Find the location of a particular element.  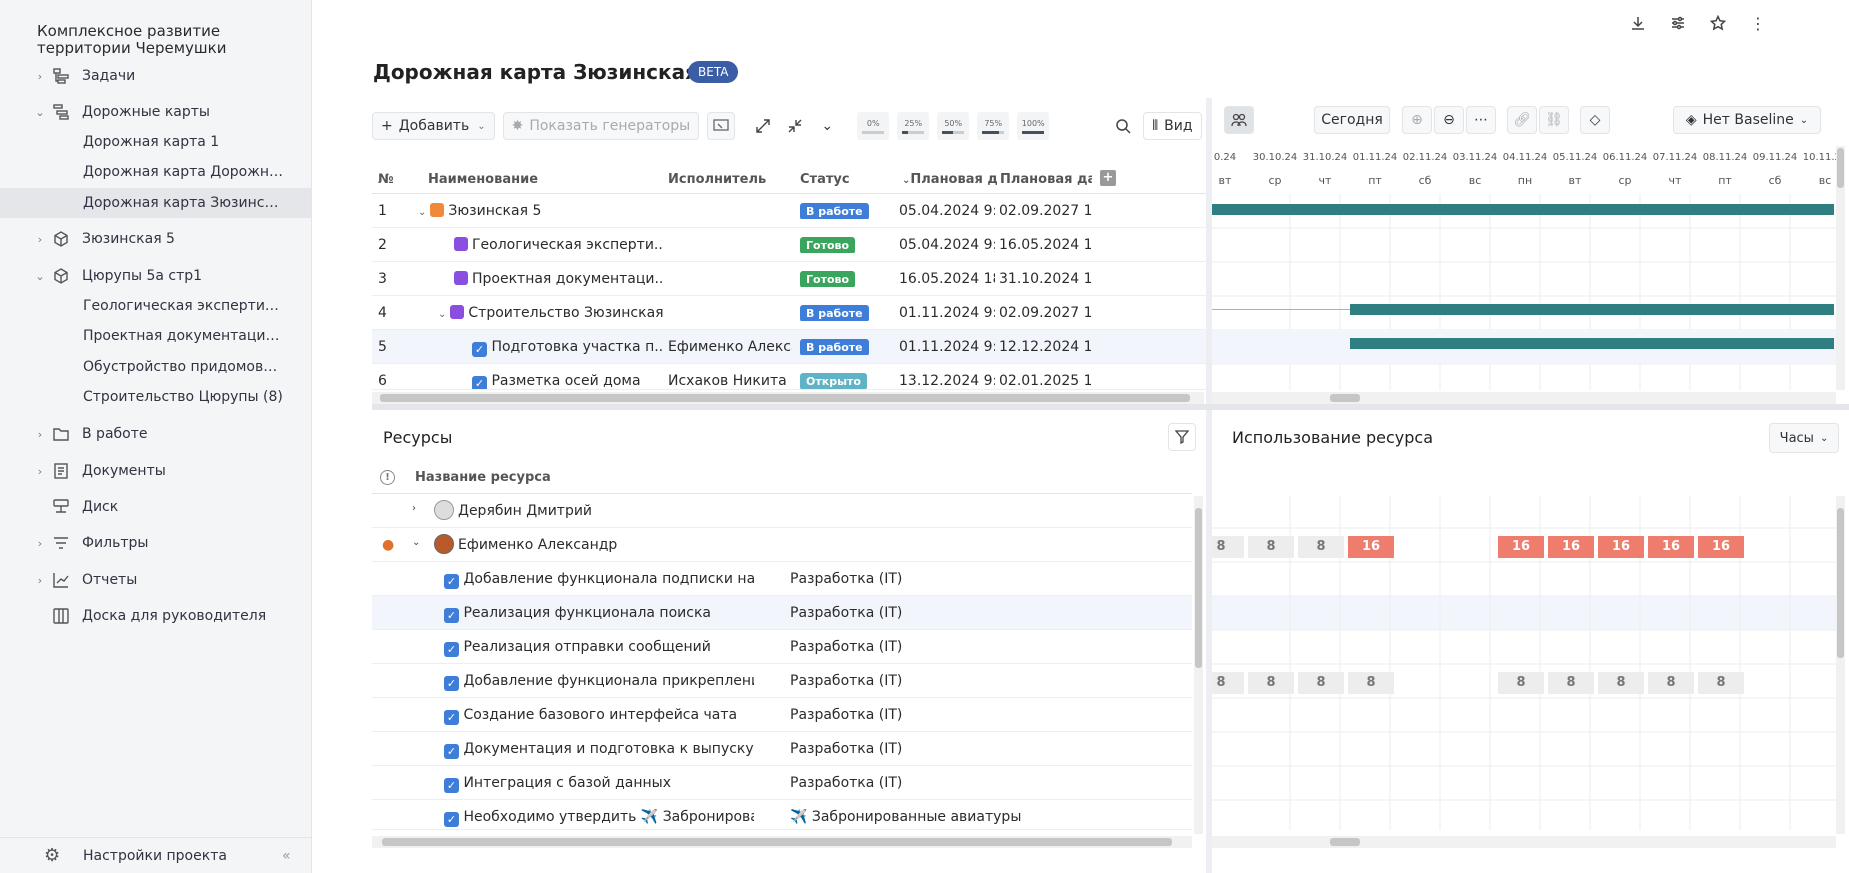

usage-vertical-scrollbar is located at coordinates (1840, 665).